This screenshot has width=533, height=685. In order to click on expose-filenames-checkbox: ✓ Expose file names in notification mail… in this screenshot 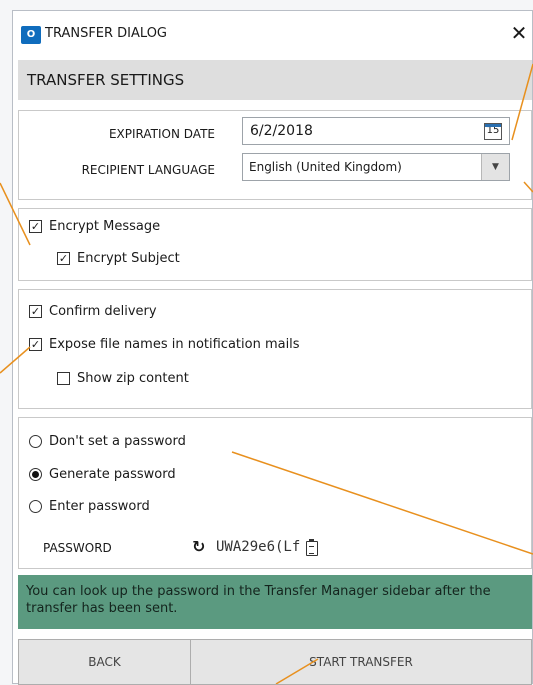, I will do `click(164, 344)`.